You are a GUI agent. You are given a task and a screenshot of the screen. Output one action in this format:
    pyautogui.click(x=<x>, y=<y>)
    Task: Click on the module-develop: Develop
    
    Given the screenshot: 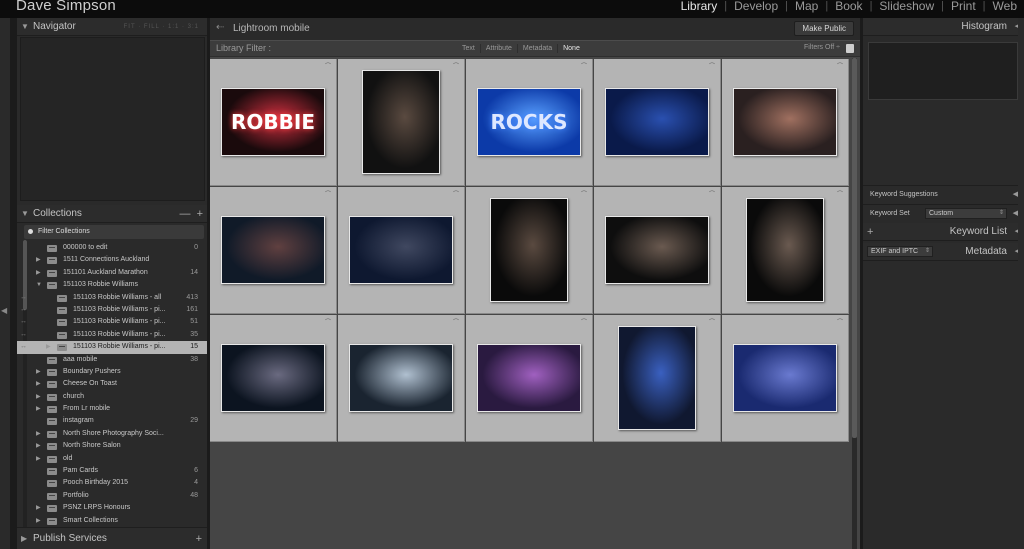 What is the action you would take?
    pyautogui.click(x=756, y=6)
    